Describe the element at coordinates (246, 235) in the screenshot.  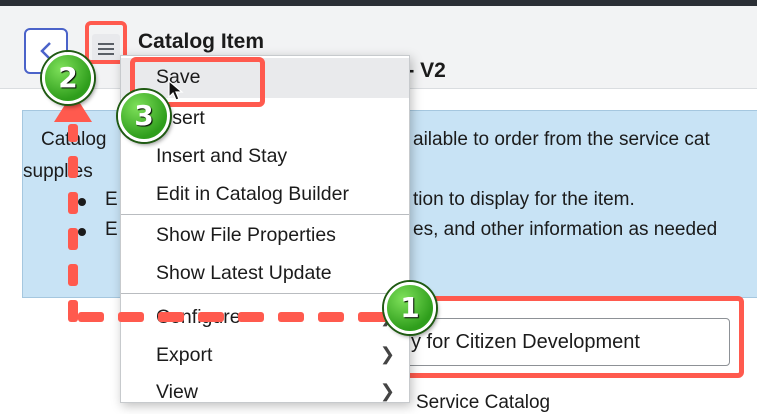
I see `menu-item-show-file-properties: Show File Properties` at that location.